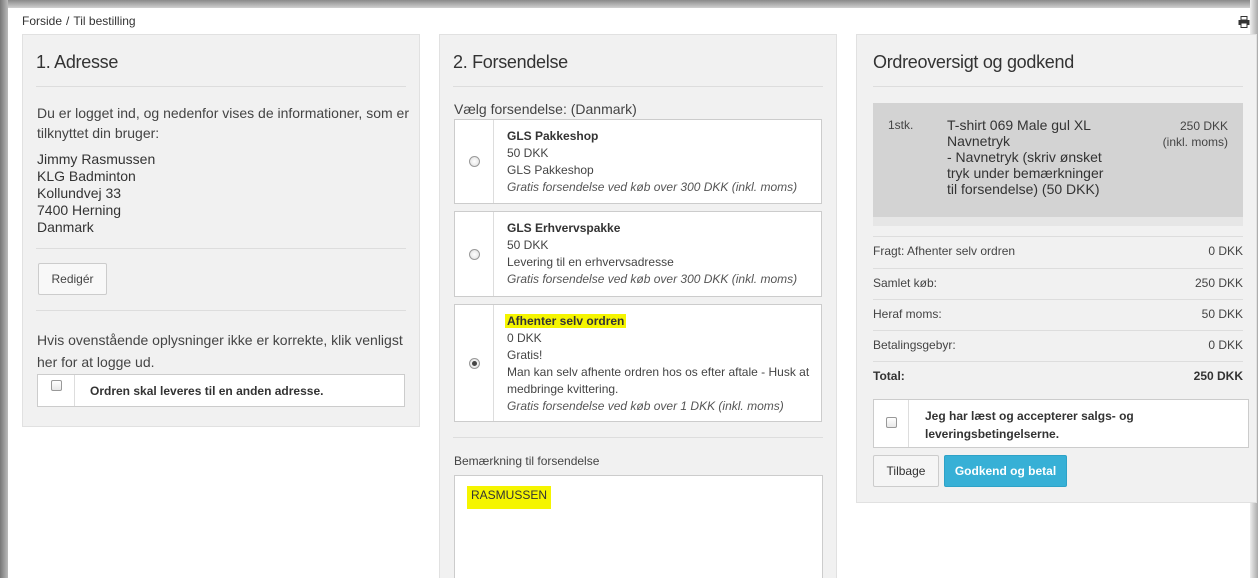 The image size is (1258, 578). I want to click on order-item-line: Navnetryk, so click(979, 141).